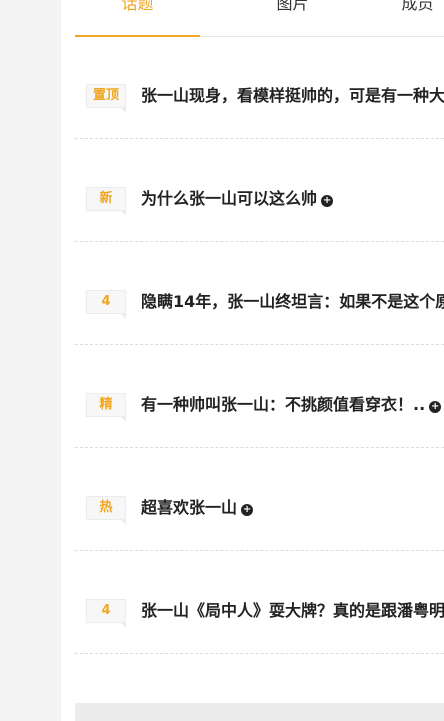 Image resolution: width=444 pixels, height=721 pixels. Describe the element at coordinates (292, 7) in the screenshot. I see `tab-images: 图片` at that location.